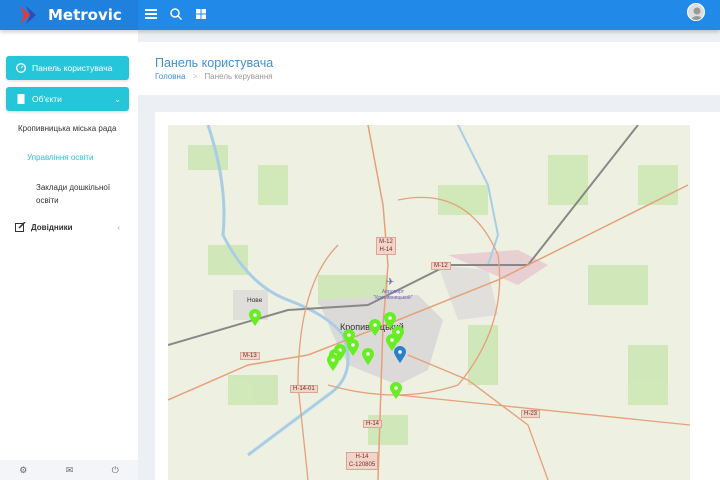  What do you see at coordinates (393, 295) in the screenshot?
I see `map-label-airport: Аеропорт "Кропивницький"` at bounding box center [393, 295].